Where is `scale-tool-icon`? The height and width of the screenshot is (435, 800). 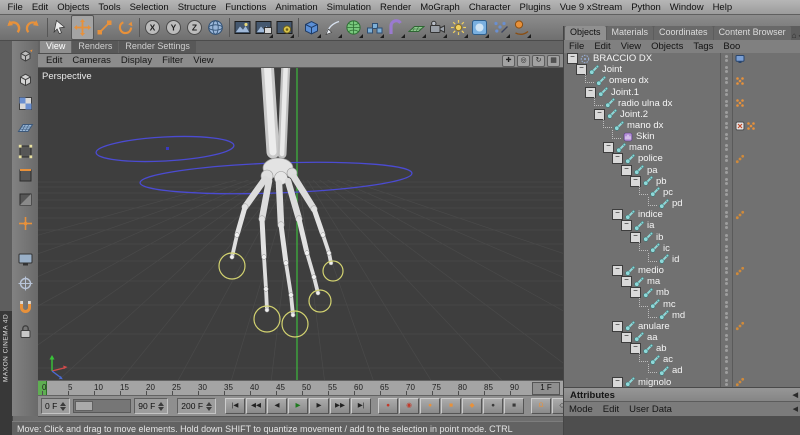
scale-tool-icon is located at coordinates (104, 27).